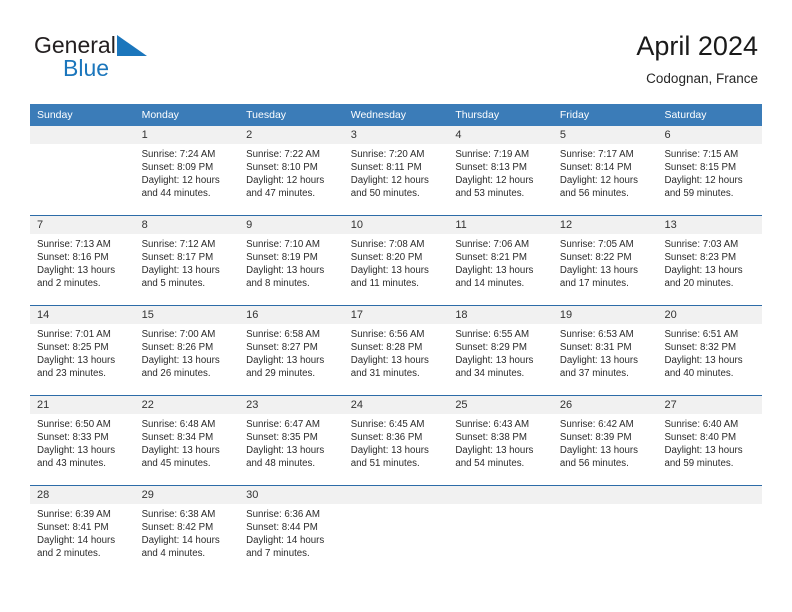 Image resolution: width=792 pixels, height=612 pixels. What do you see at coordinates (283, 154) in the screenshot?
I see `day-detail-line: Sunrise: 7:22 AM` at bounding box center [283, 154].